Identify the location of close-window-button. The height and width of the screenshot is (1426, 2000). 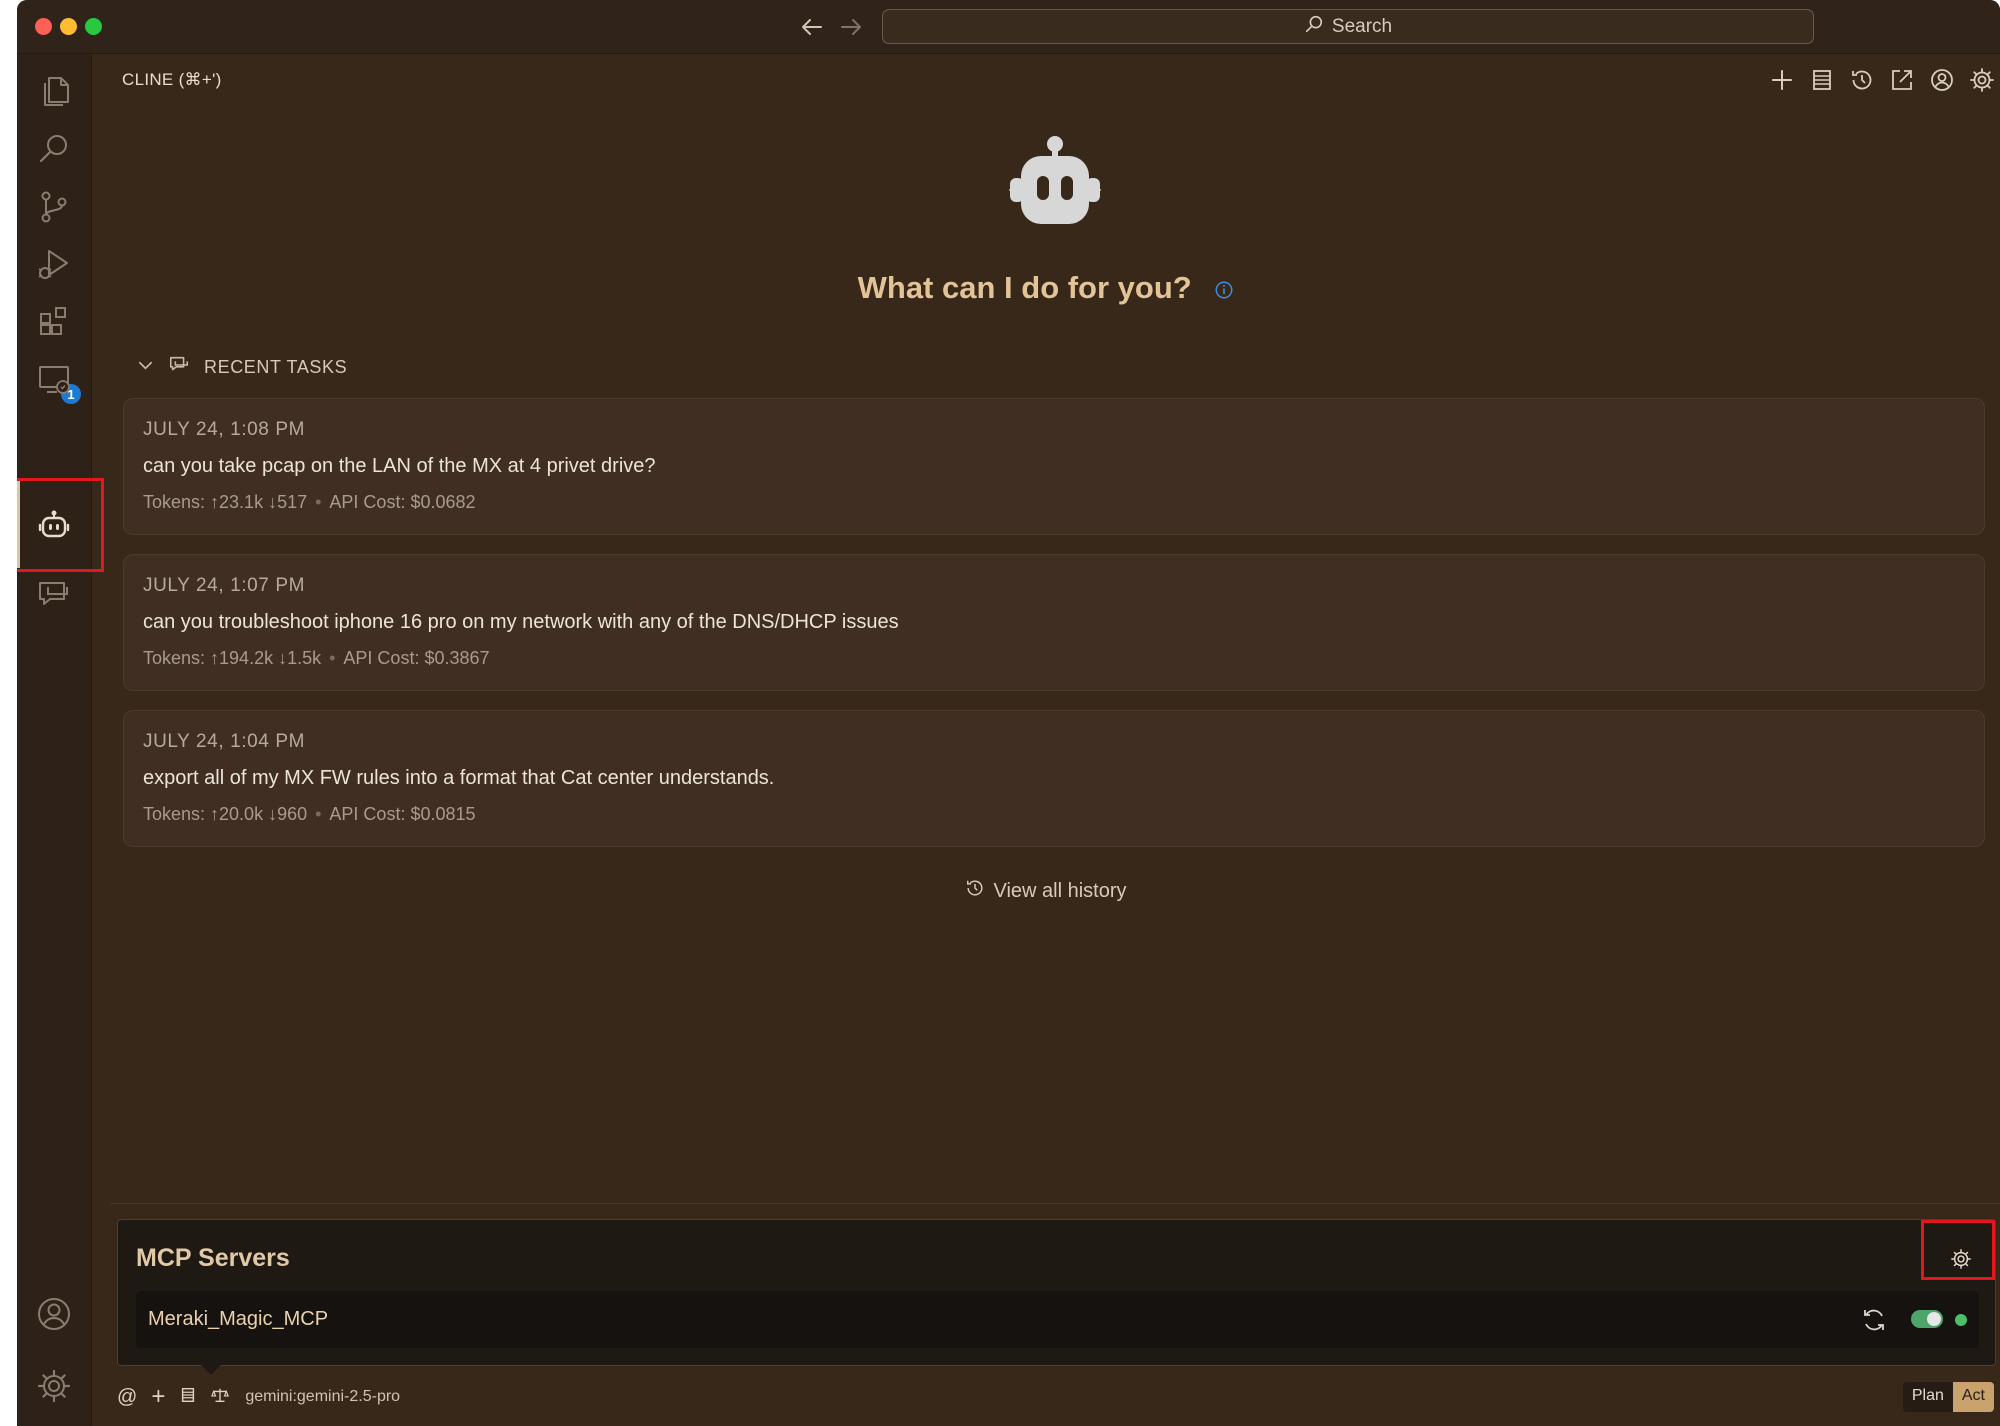
(43, 26).